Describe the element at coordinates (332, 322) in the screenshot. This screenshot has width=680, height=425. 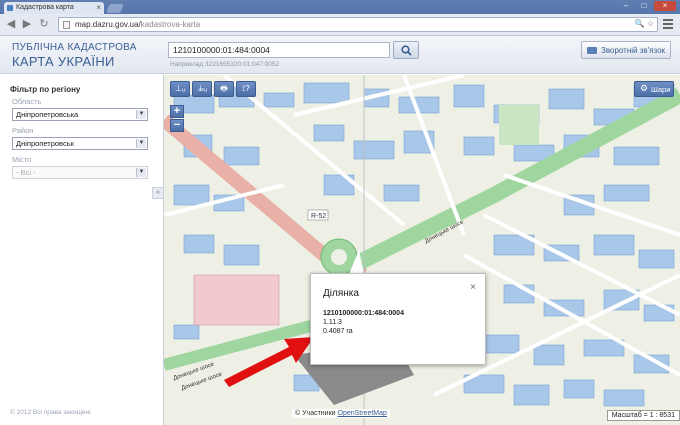
I see `parcel-purpose-code: 1.11.3` at that location.